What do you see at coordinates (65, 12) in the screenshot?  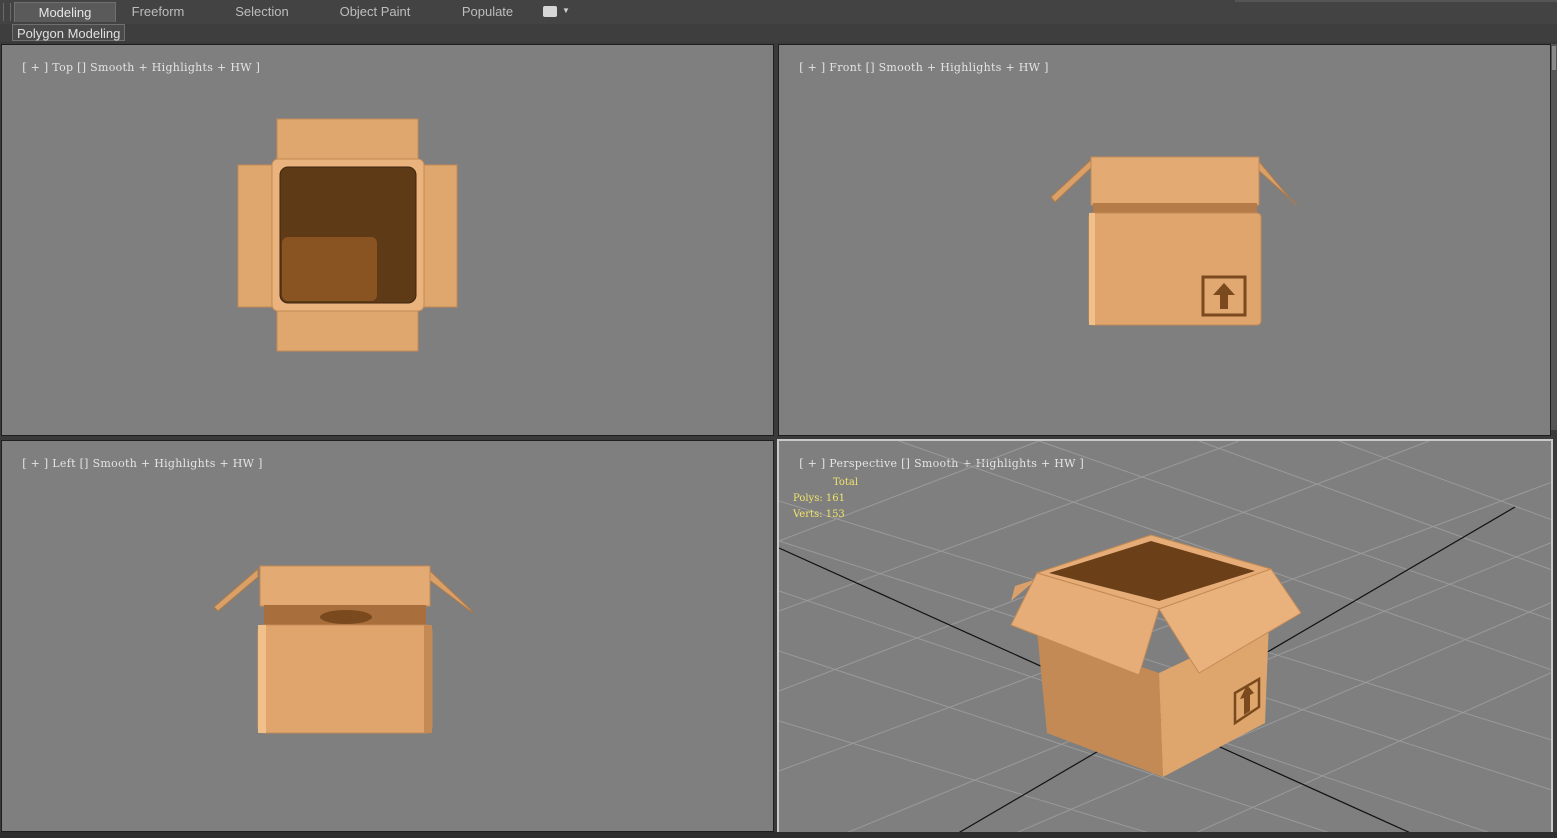 I see `tab-modeling: Modeling` at bounding box center [65, 12].